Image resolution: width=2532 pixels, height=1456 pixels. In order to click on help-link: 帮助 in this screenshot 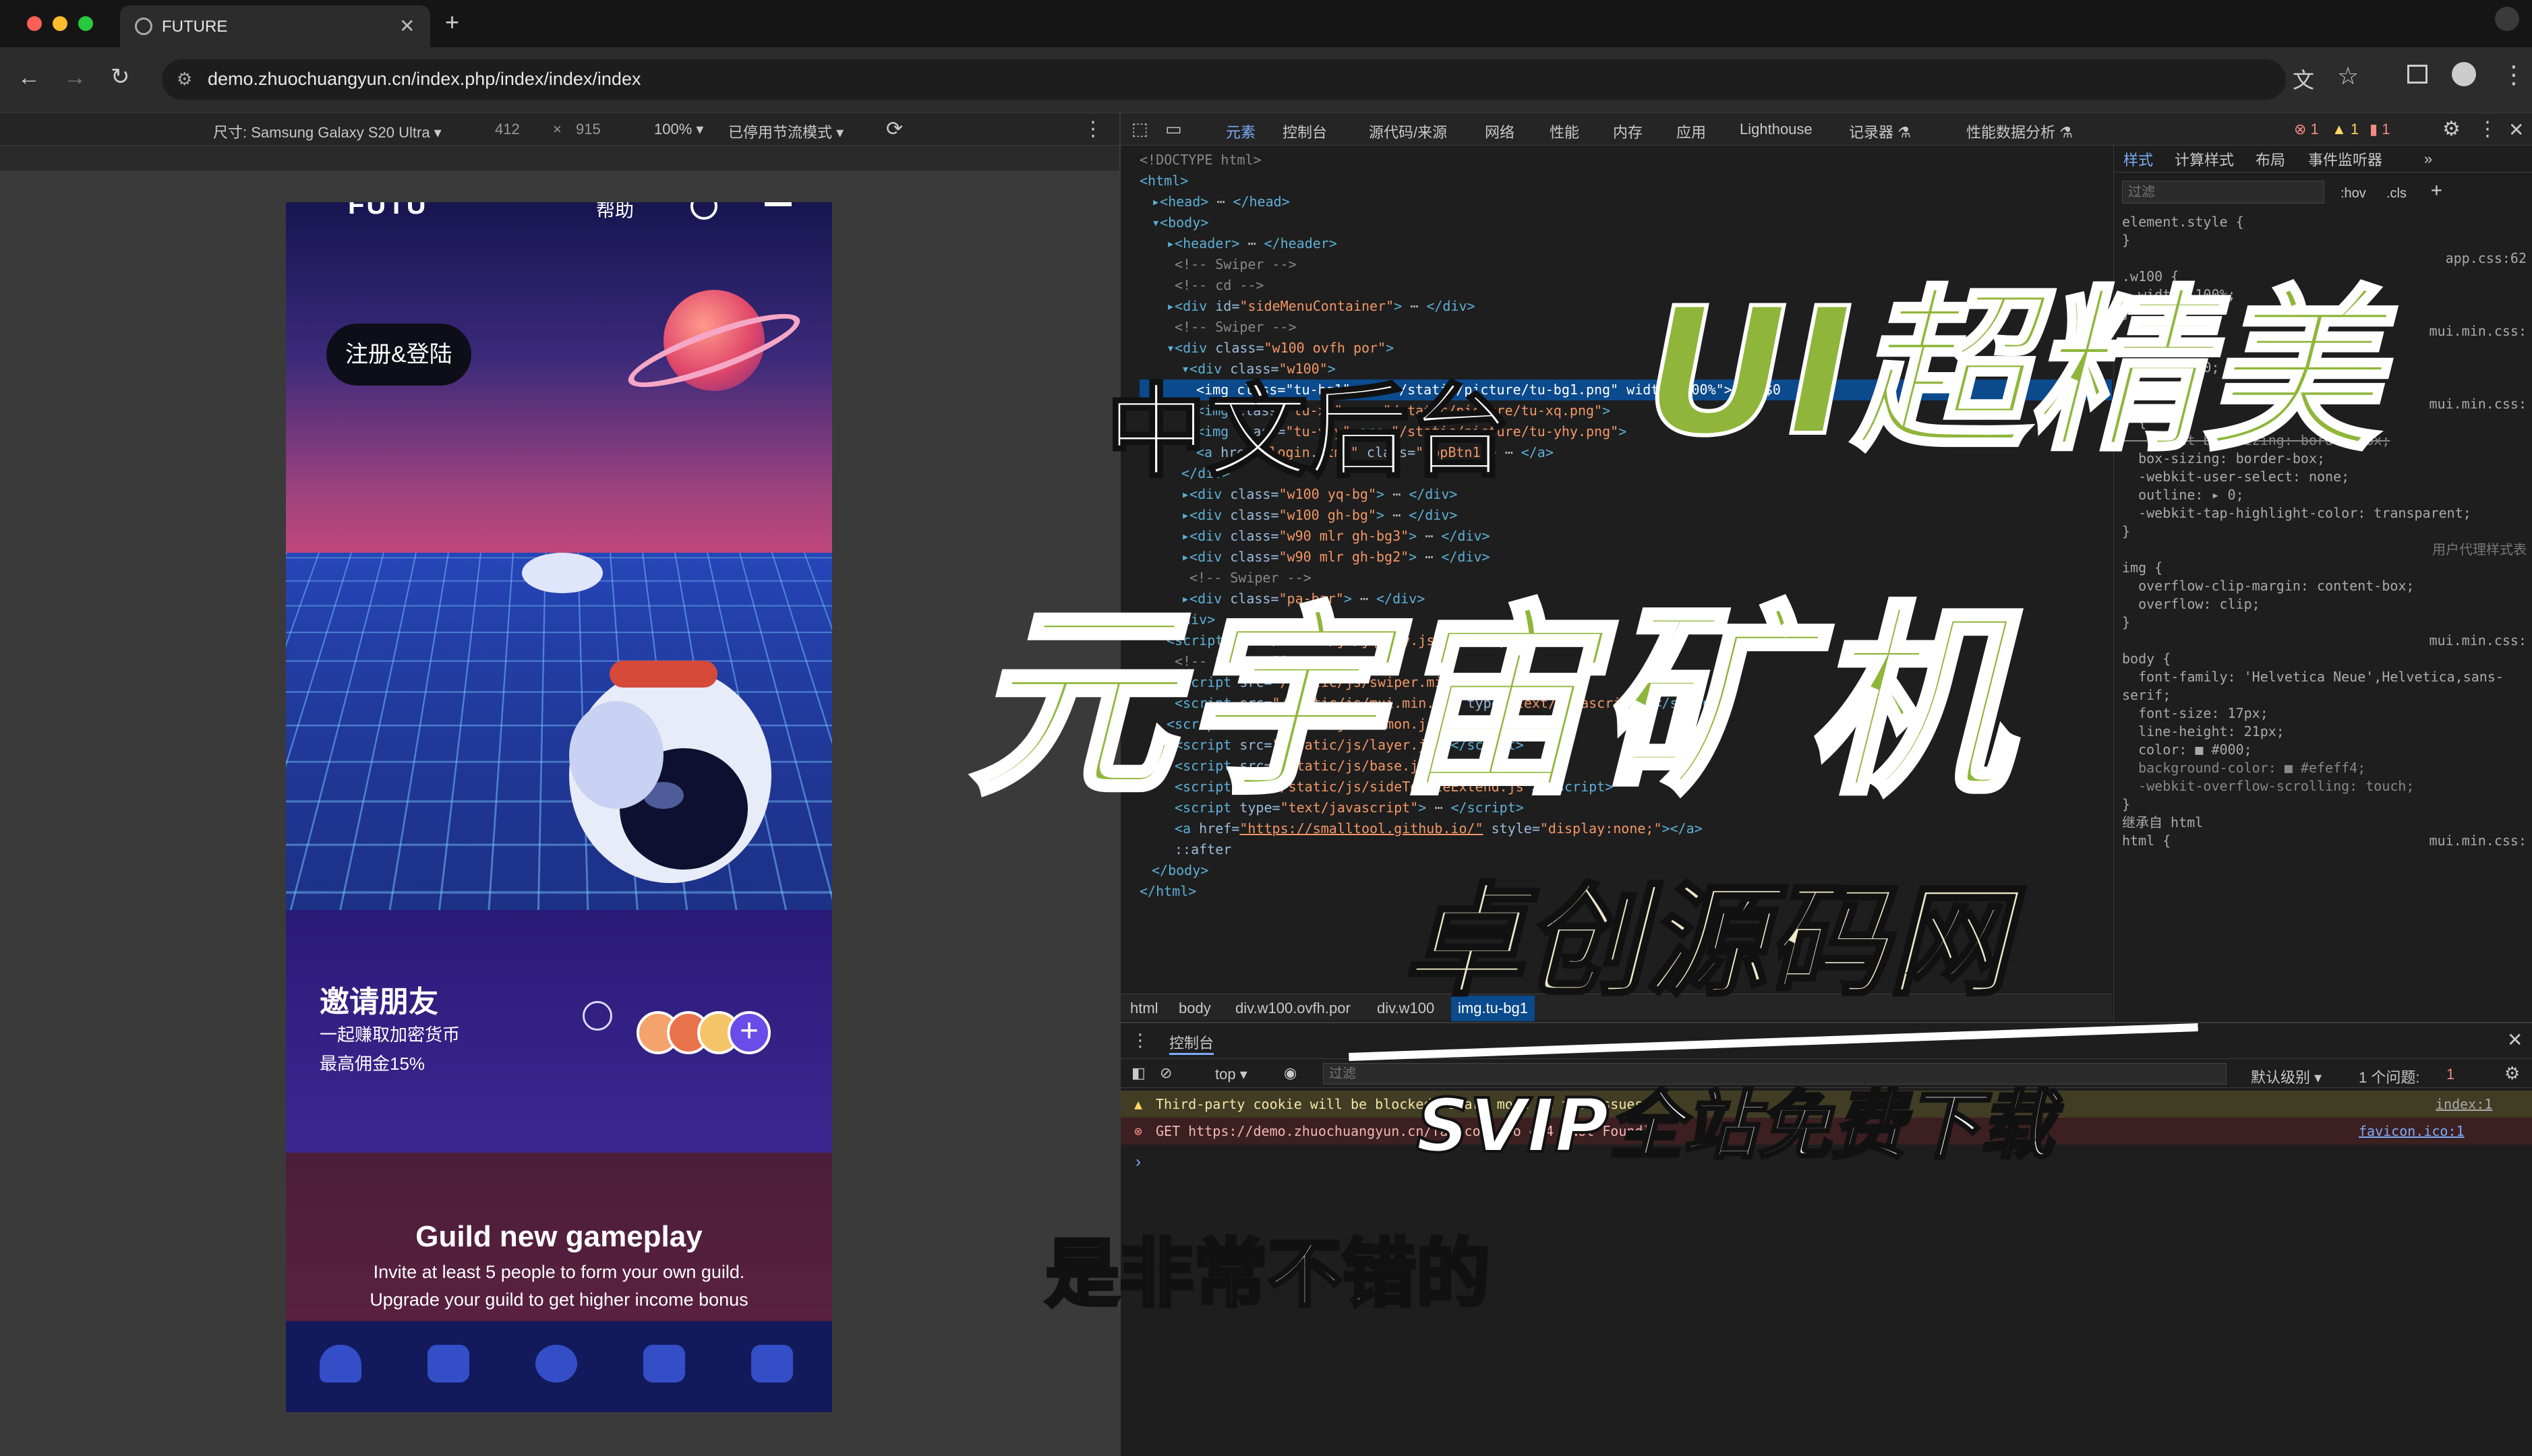, I will do `click(615, 212)`.